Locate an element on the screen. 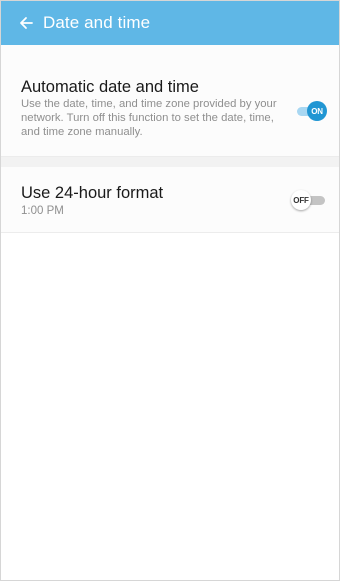 This screenshot has width=340, height=581. 24-hour-format-toggle: OFF is located at coordinates (309, 200).